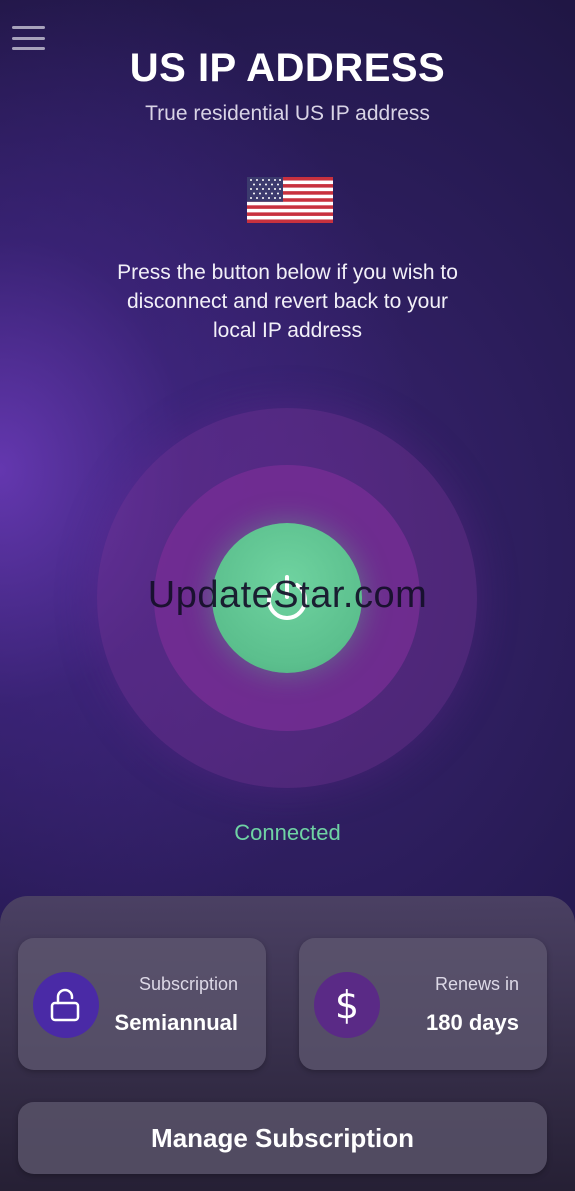 The image size is (575, 1191). Describe the element at coordinates (472, 1022) in the screenshot. I see `renewal-value: 180 days` at that location.